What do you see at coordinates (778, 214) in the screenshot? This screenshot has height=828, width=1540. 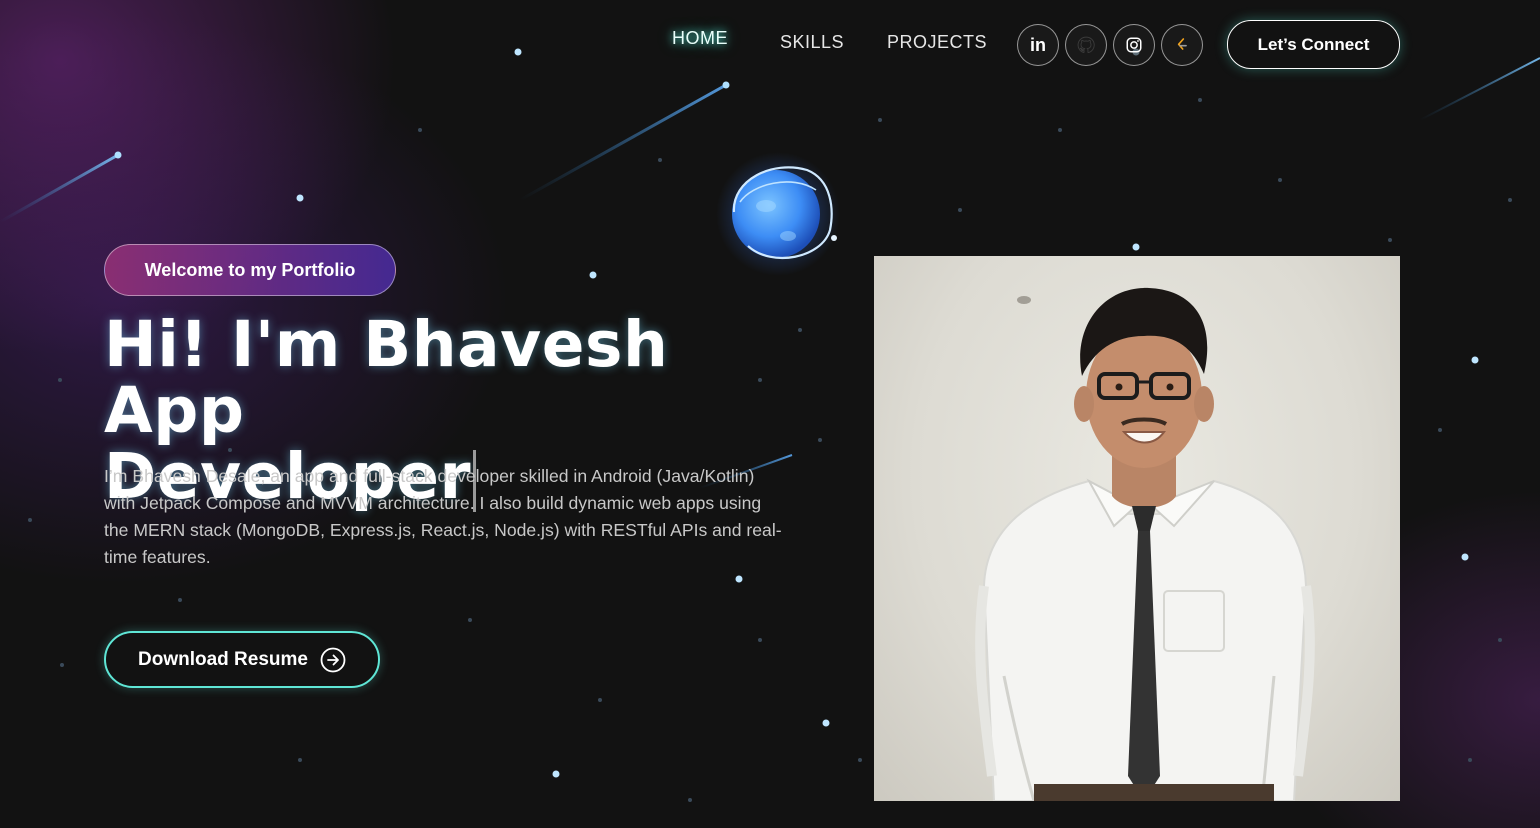 I see `planet-illustration` at bounding box center [778, 214].